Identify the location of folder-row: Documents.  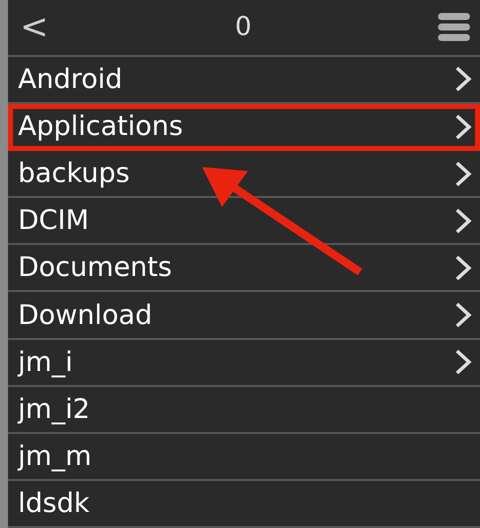
(244, 268).